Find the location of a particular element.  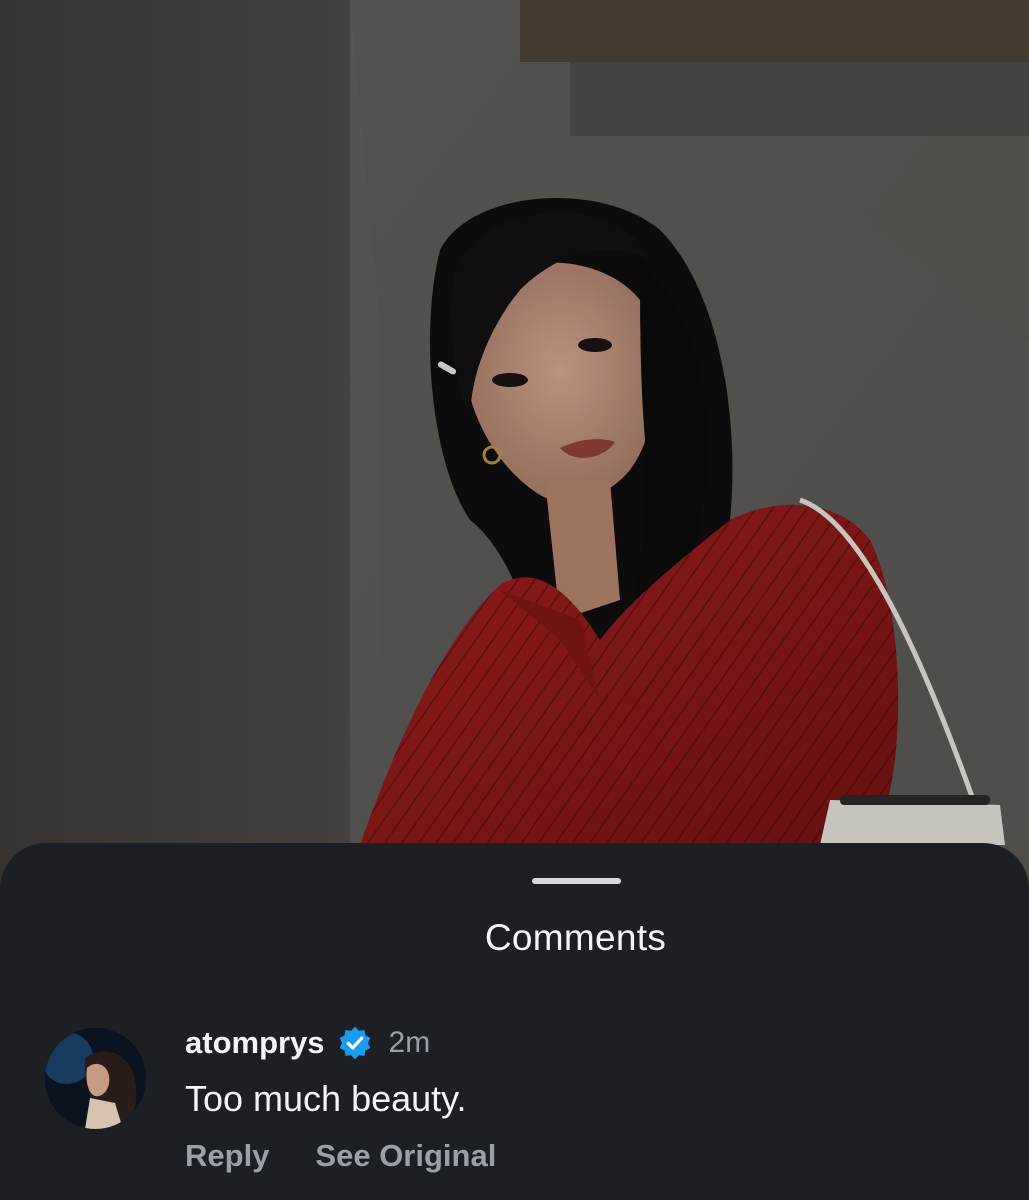

reply-button: Reply is located at coordinates (227, 1156).